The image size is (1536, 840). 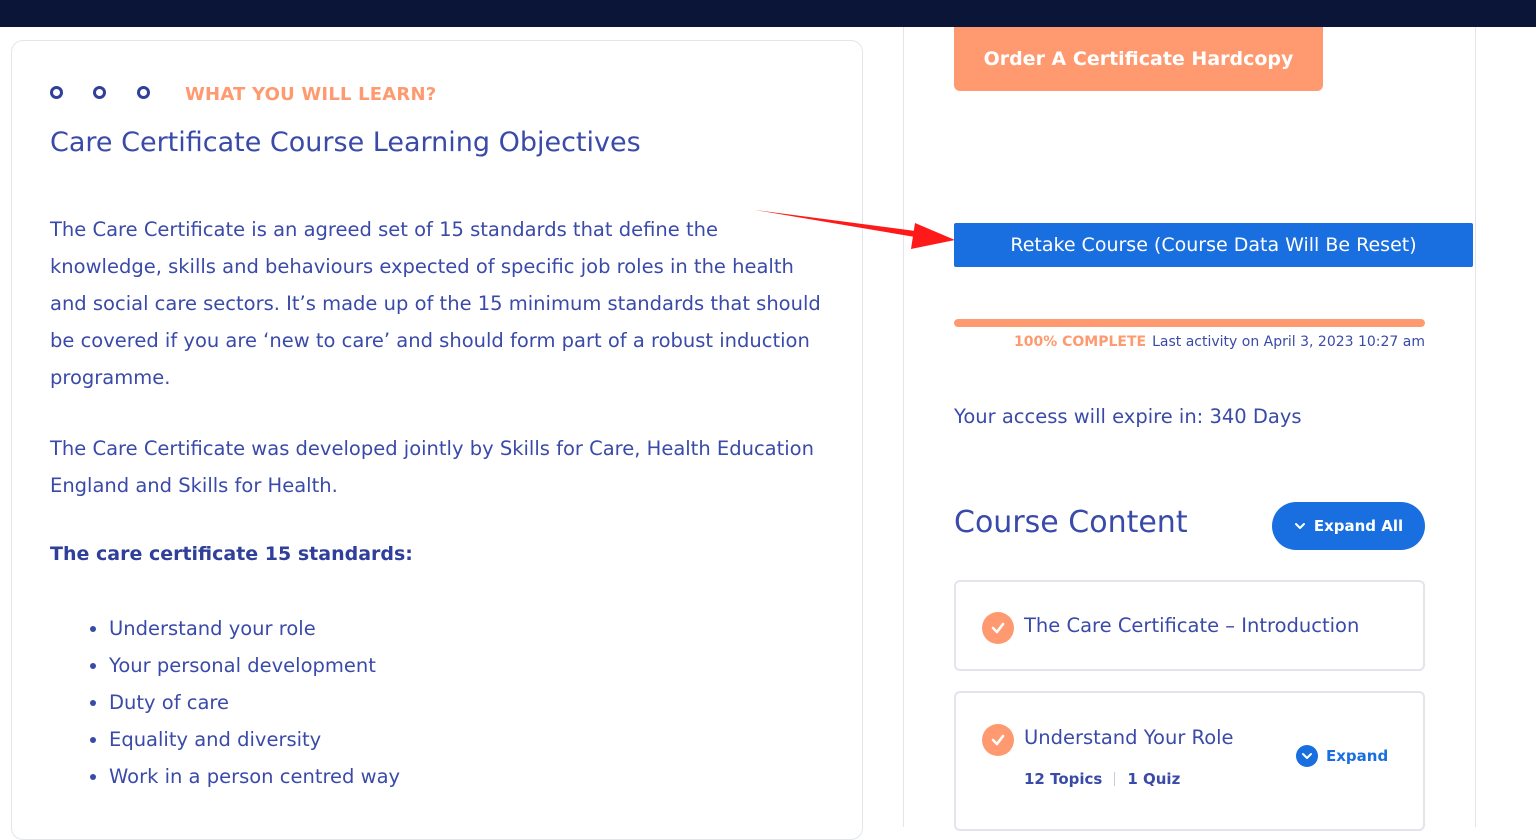 I want to click on section-eyebrow: WHAT YOU WILL LEARN?, so click(x=311, y=94).